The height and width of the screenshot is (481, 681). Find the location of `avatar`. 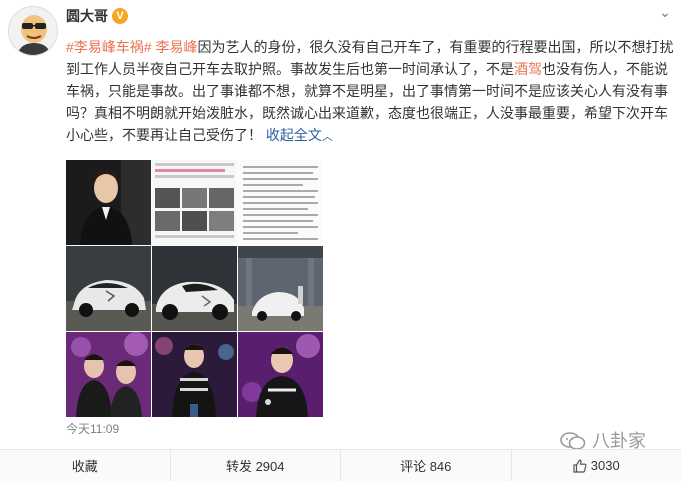

avatar is located at coordinates (33, 31).